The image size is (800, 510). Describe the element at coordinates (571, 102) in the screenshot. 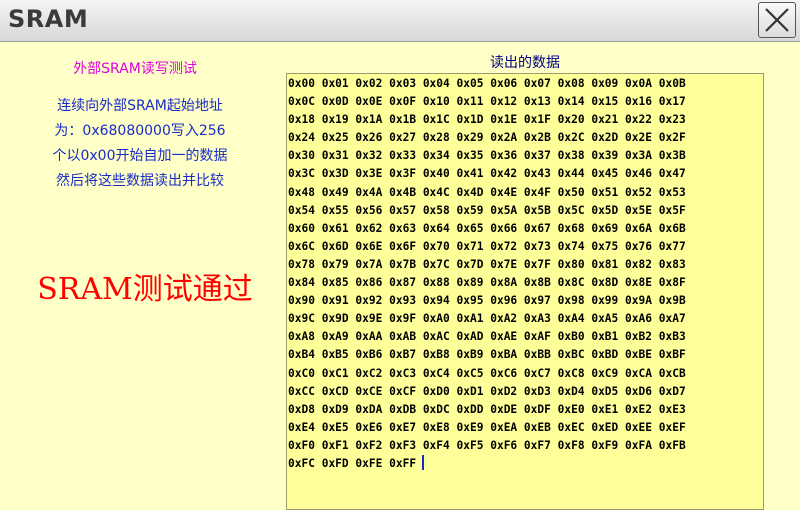

I see `data-value: 0x14` at that location.